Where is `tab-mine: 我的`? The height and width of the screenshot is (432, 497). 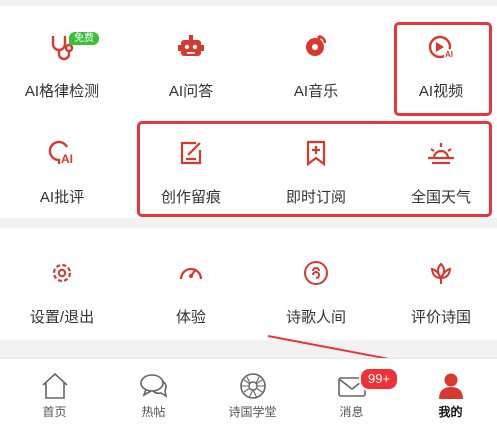 tab-mine: 我的 is located at coordinates (449, 395).